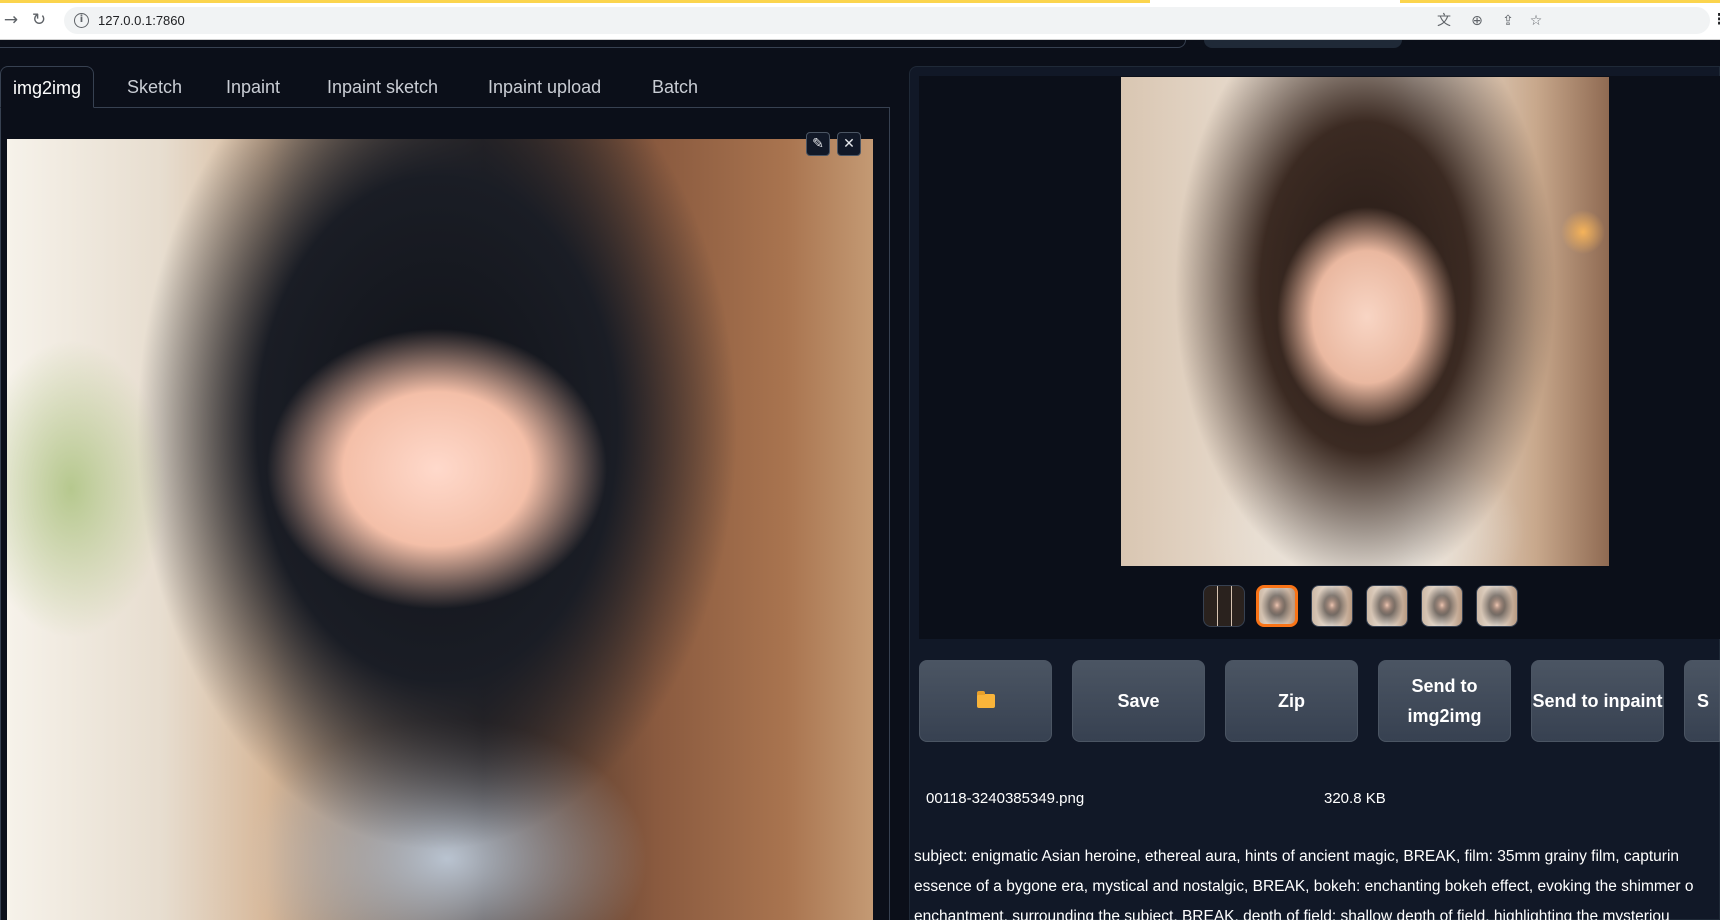  What do you see at coordinates (382, 87) in the screenshot?
I see `tab-inpaint-sketch: Inpaint sketch` at bounding box center [382, 87].